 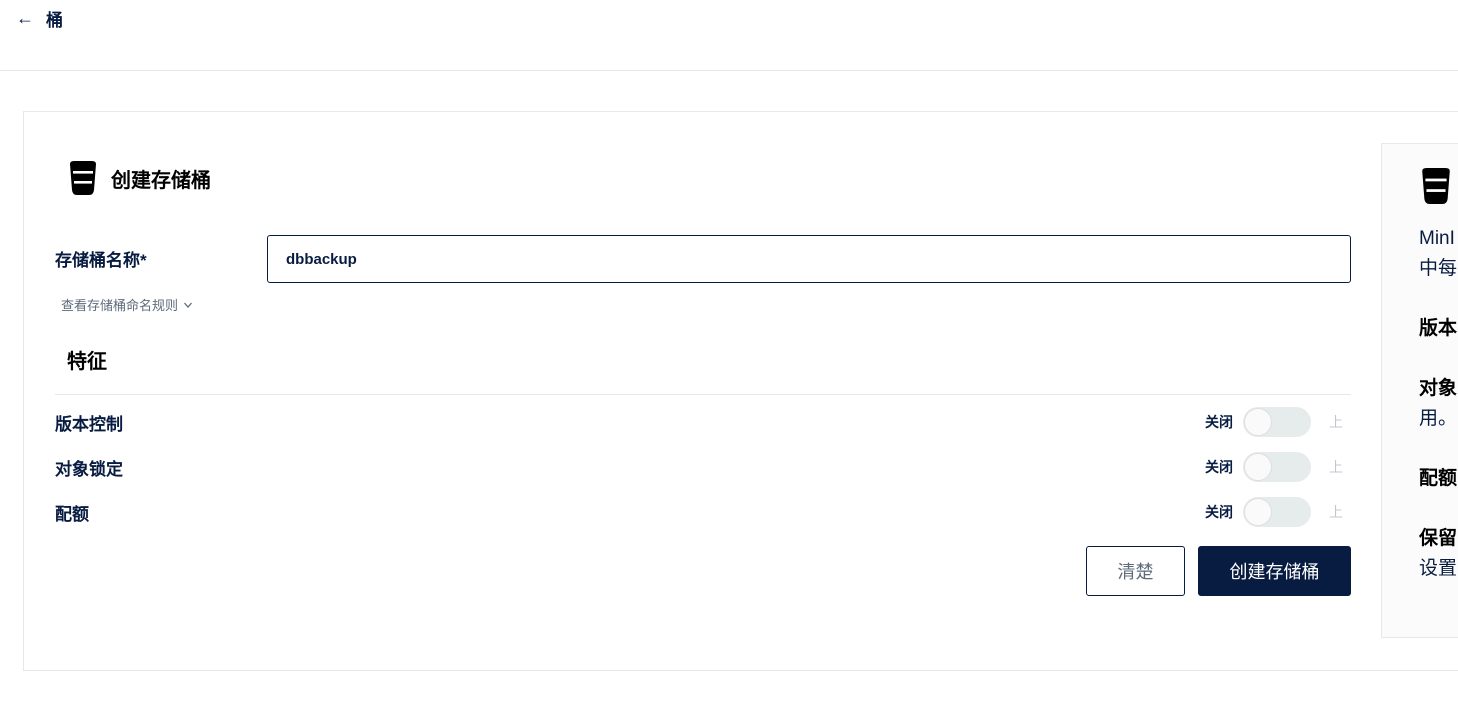 I want to click on help-retention-text: 设置, so click(x=1438, y=568).